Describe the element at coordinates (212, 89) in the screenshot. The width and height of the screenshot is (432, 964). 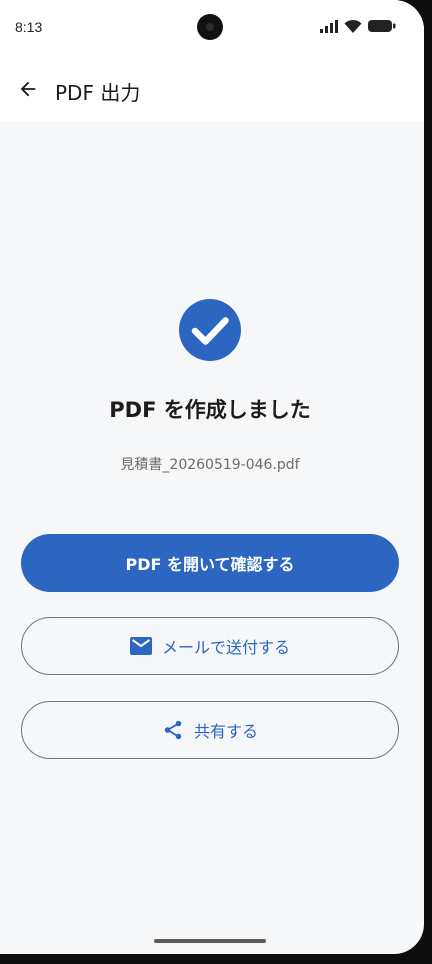
I see `app-bar: PDF 出力` at that location.